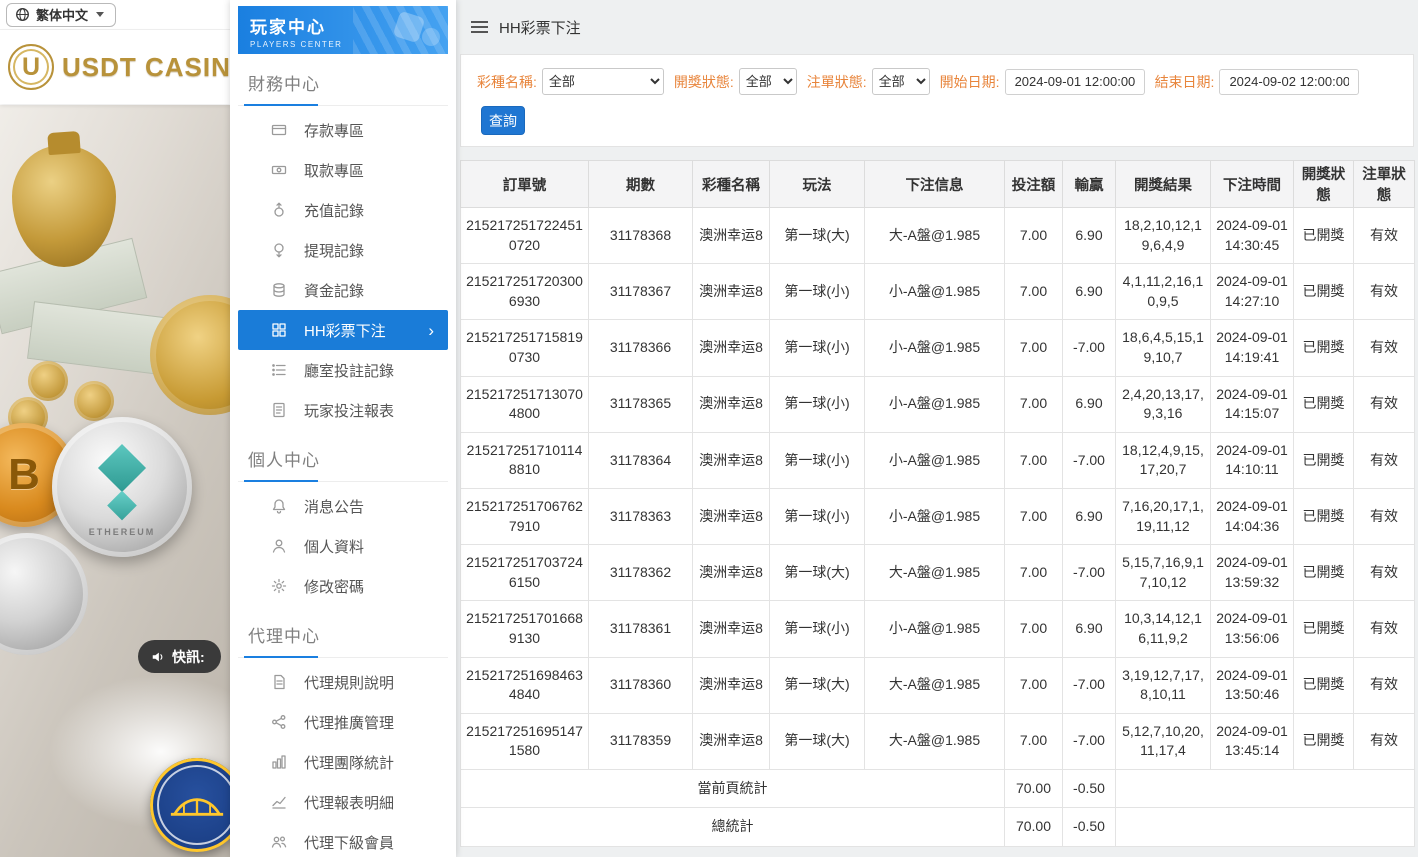 This screenshot has height=857, width=1418. Describe the element at coordinates (602, 81) in the screenshot. I see `lottery-name-select: 全部` at that location.